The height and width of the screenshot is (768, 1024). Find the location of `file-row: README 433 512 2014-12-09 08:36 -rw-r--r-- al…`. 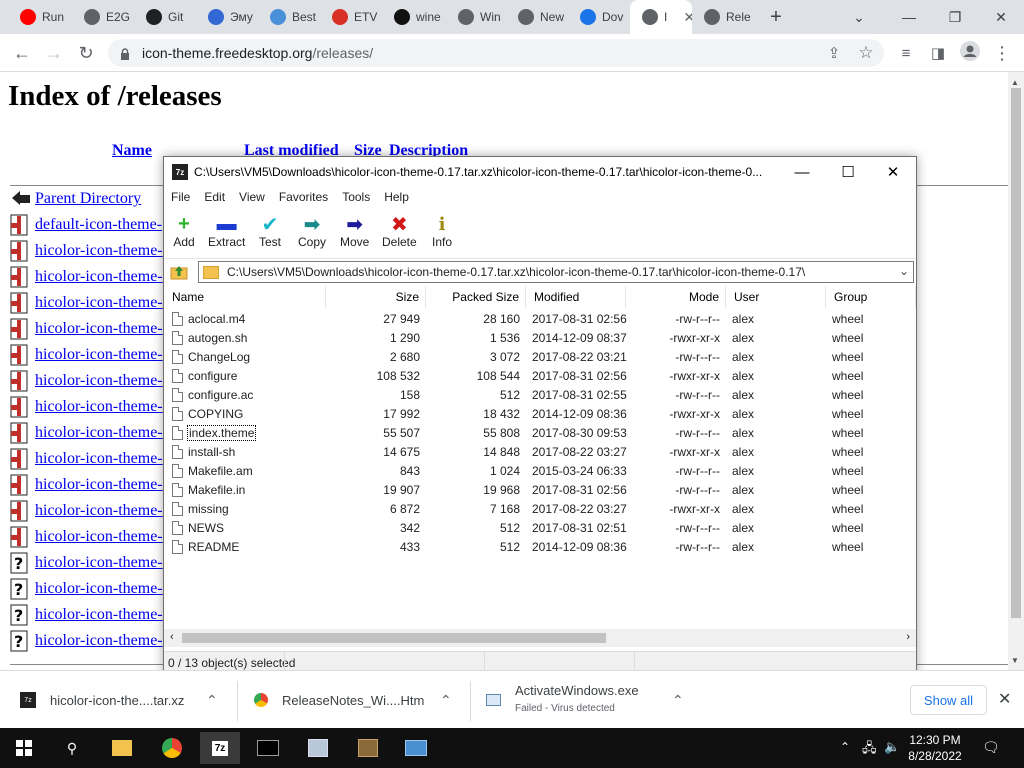

file-row: README 433 512 2014-12-09 08:36 -rw-r--r-- al… is located at coordinates (540, 547).